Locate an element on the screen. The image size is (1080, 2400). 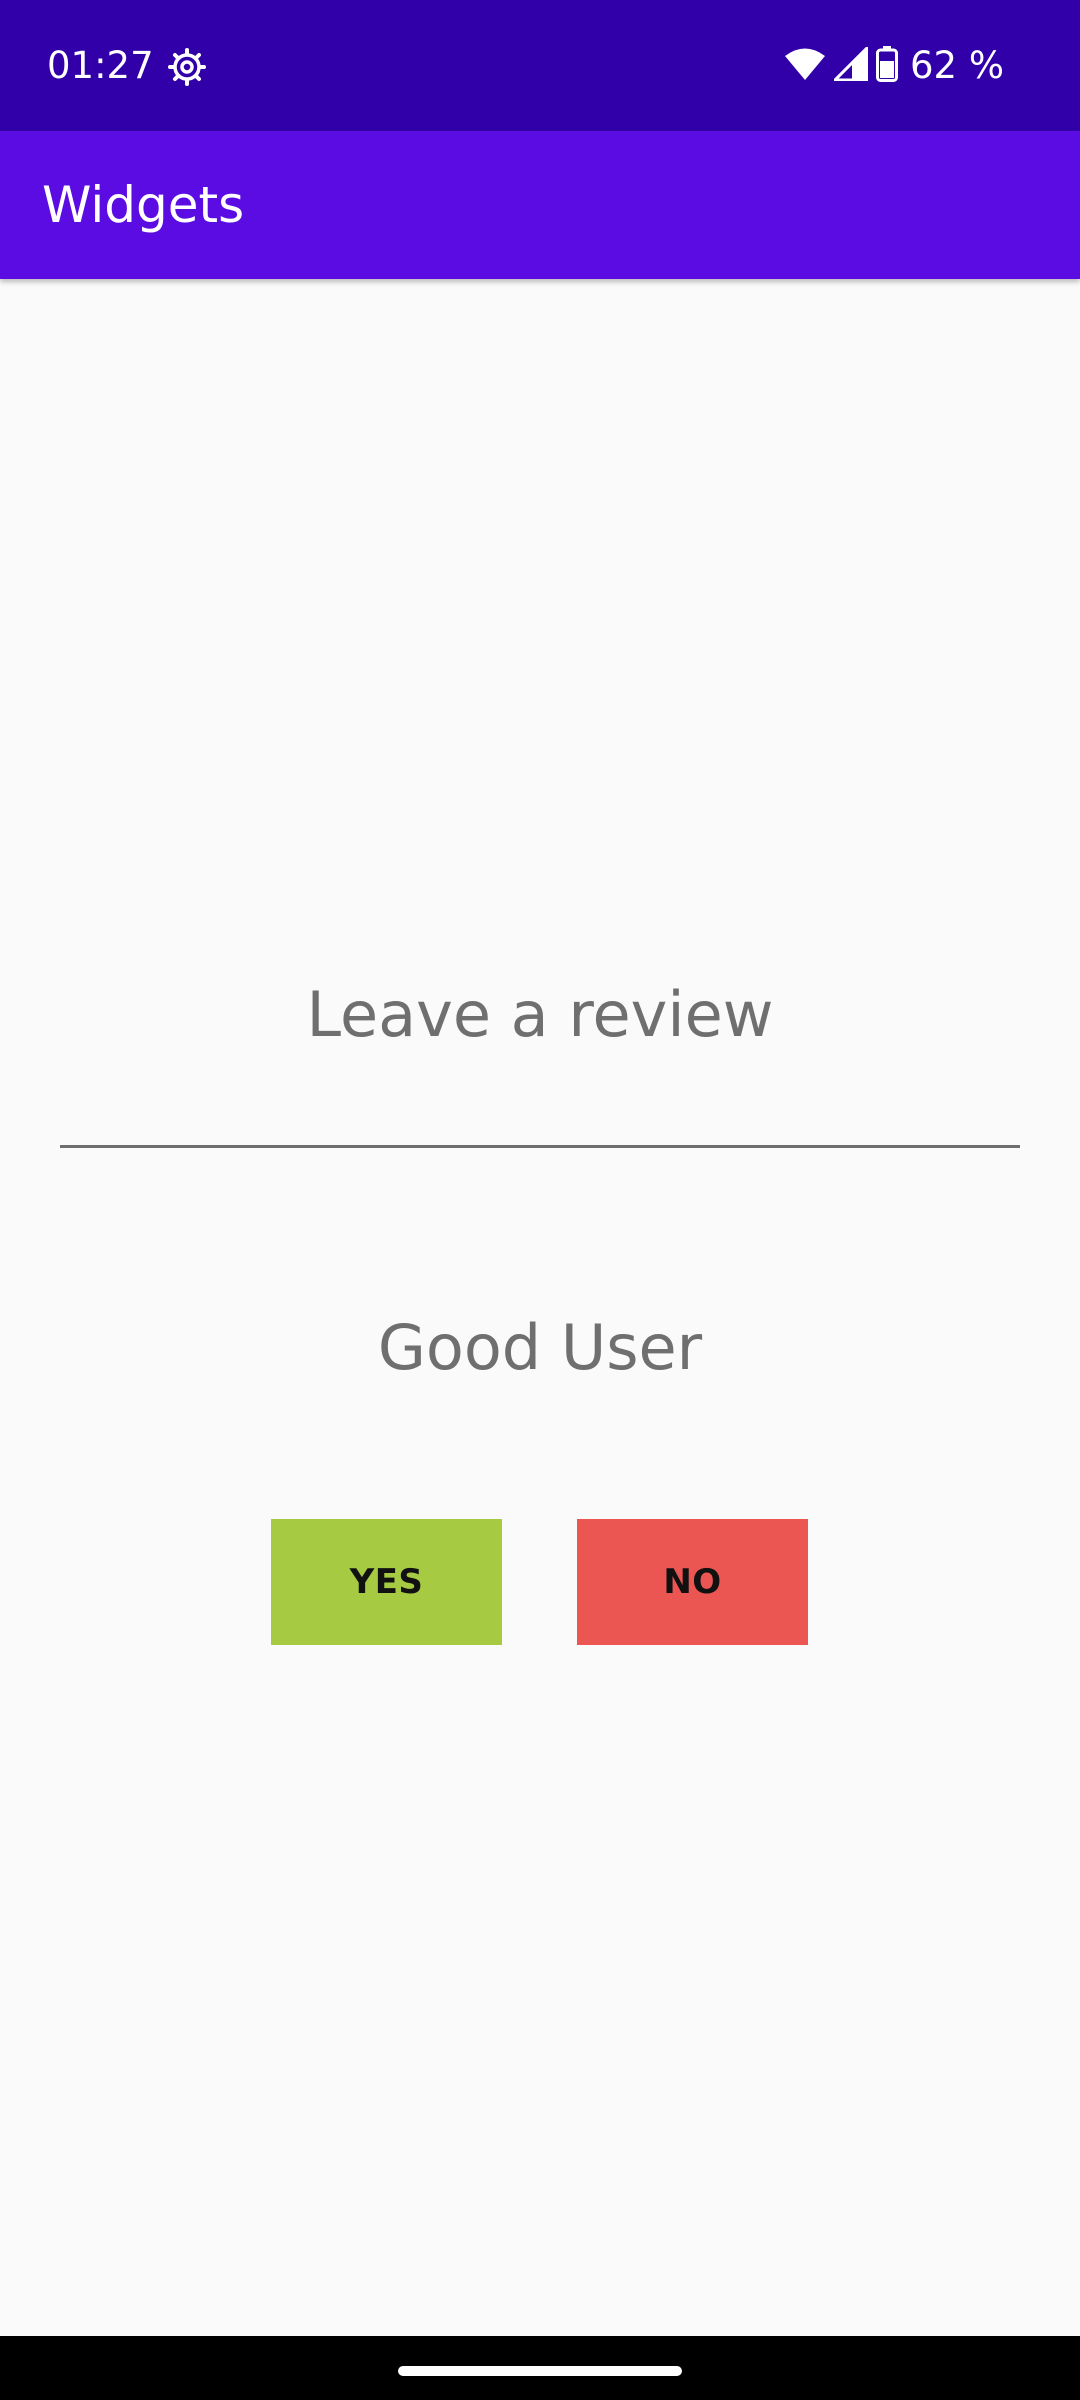
no-button: NO is located at coordinates (692, 1582).